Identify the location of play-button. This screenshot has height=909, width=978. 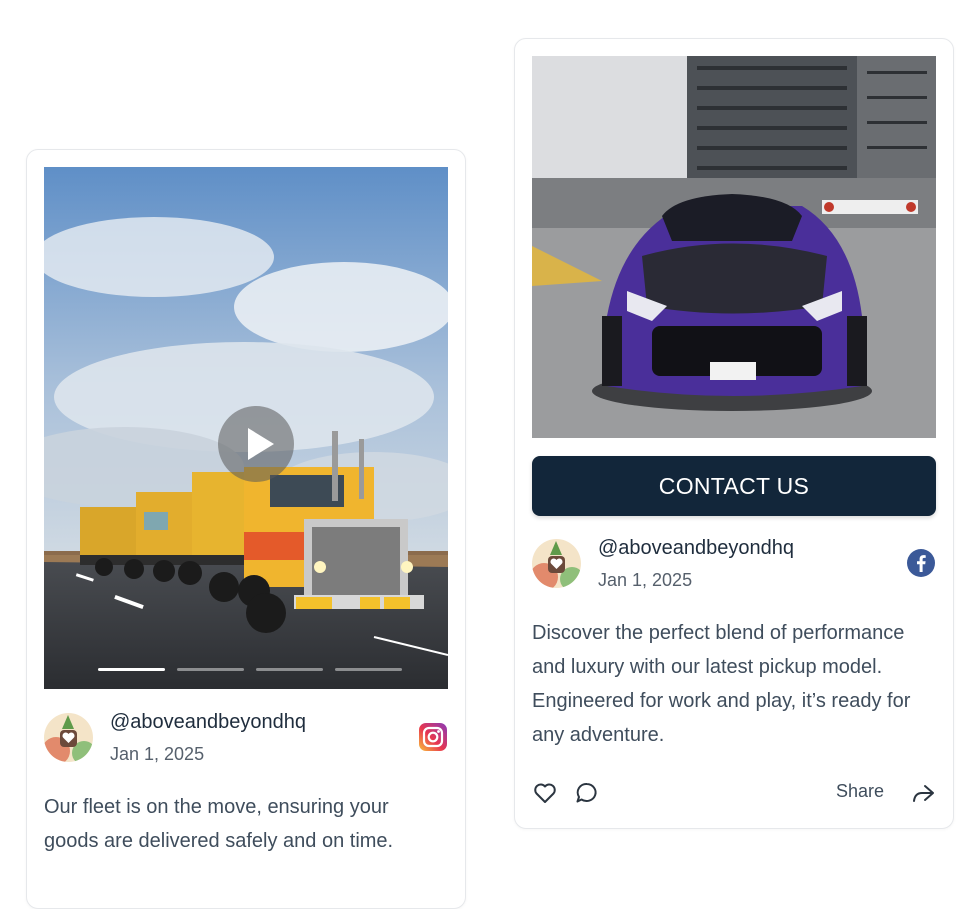
(256, 444).